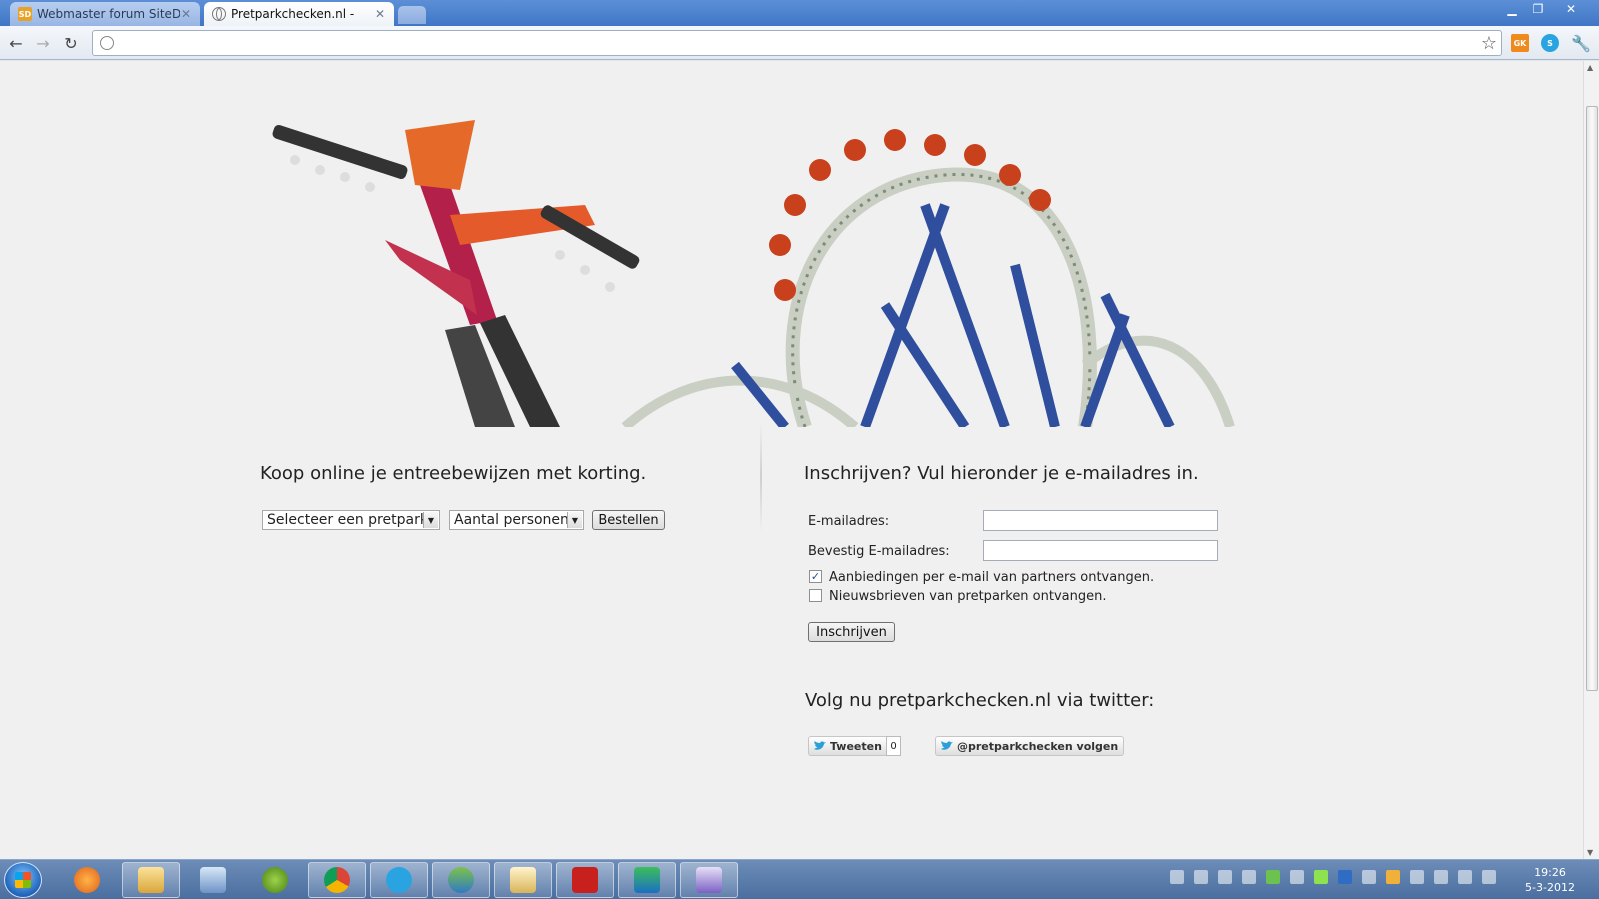  I want to click on network-signal-icon, so click(1465, 877).